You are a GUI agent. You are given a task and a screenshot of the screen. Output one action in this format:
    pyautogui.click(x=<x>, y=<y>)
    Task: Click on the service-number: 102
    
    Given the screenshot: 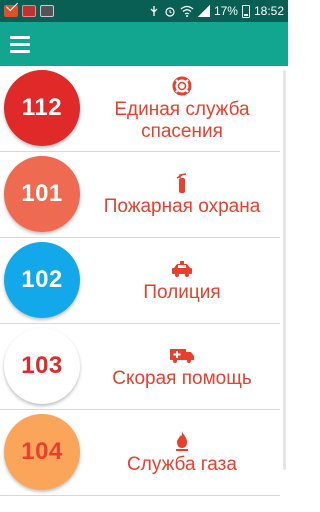 What is the action you would take?
    pyautogui.click(x=42, y=279)
    